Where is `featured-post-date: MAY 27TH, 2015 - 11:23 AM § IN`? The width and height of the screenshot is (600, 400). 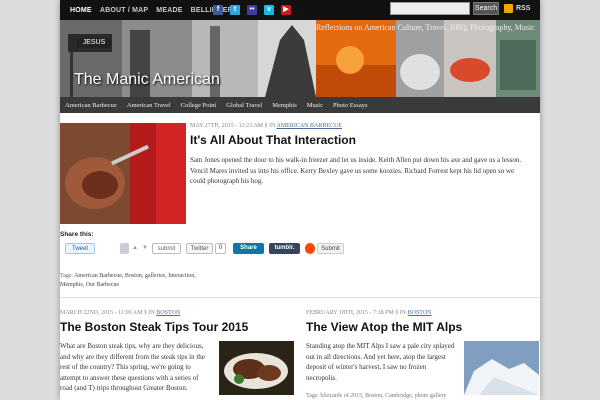
featured-post-date: MAY 27TH, 2015 - 11:23 AM § IN is located at coordinates (233, 126).